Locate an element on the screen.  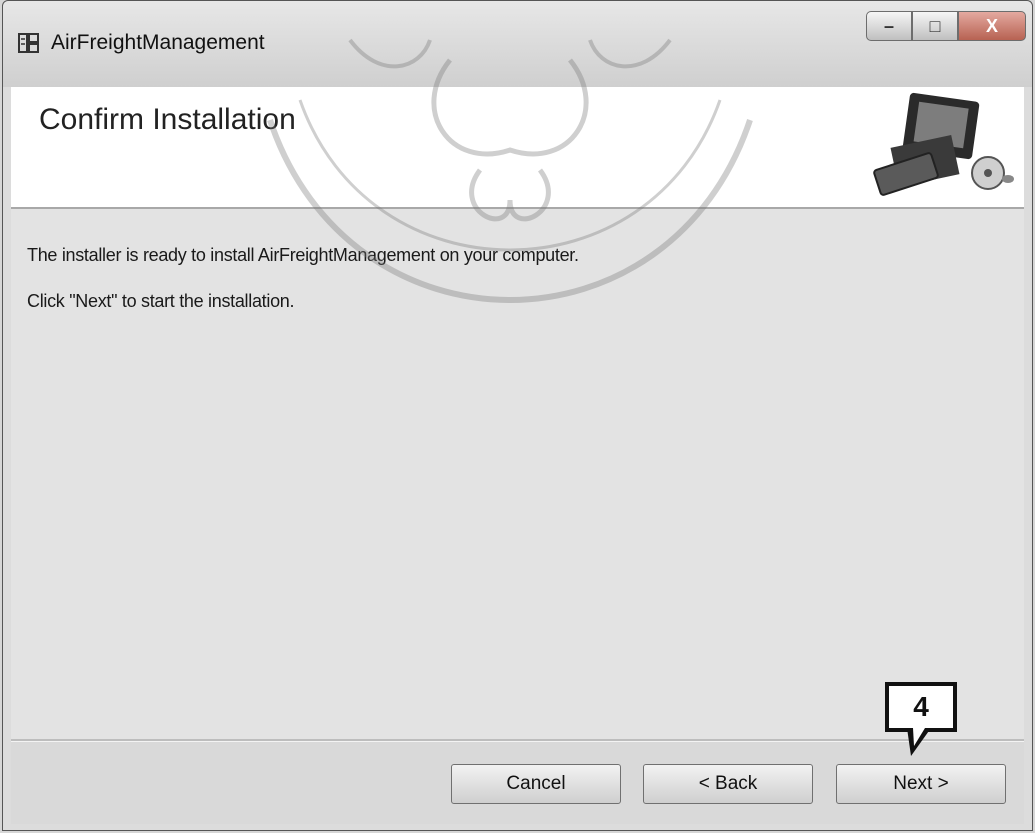
close-icon: X is located at coordinates (991, 25).